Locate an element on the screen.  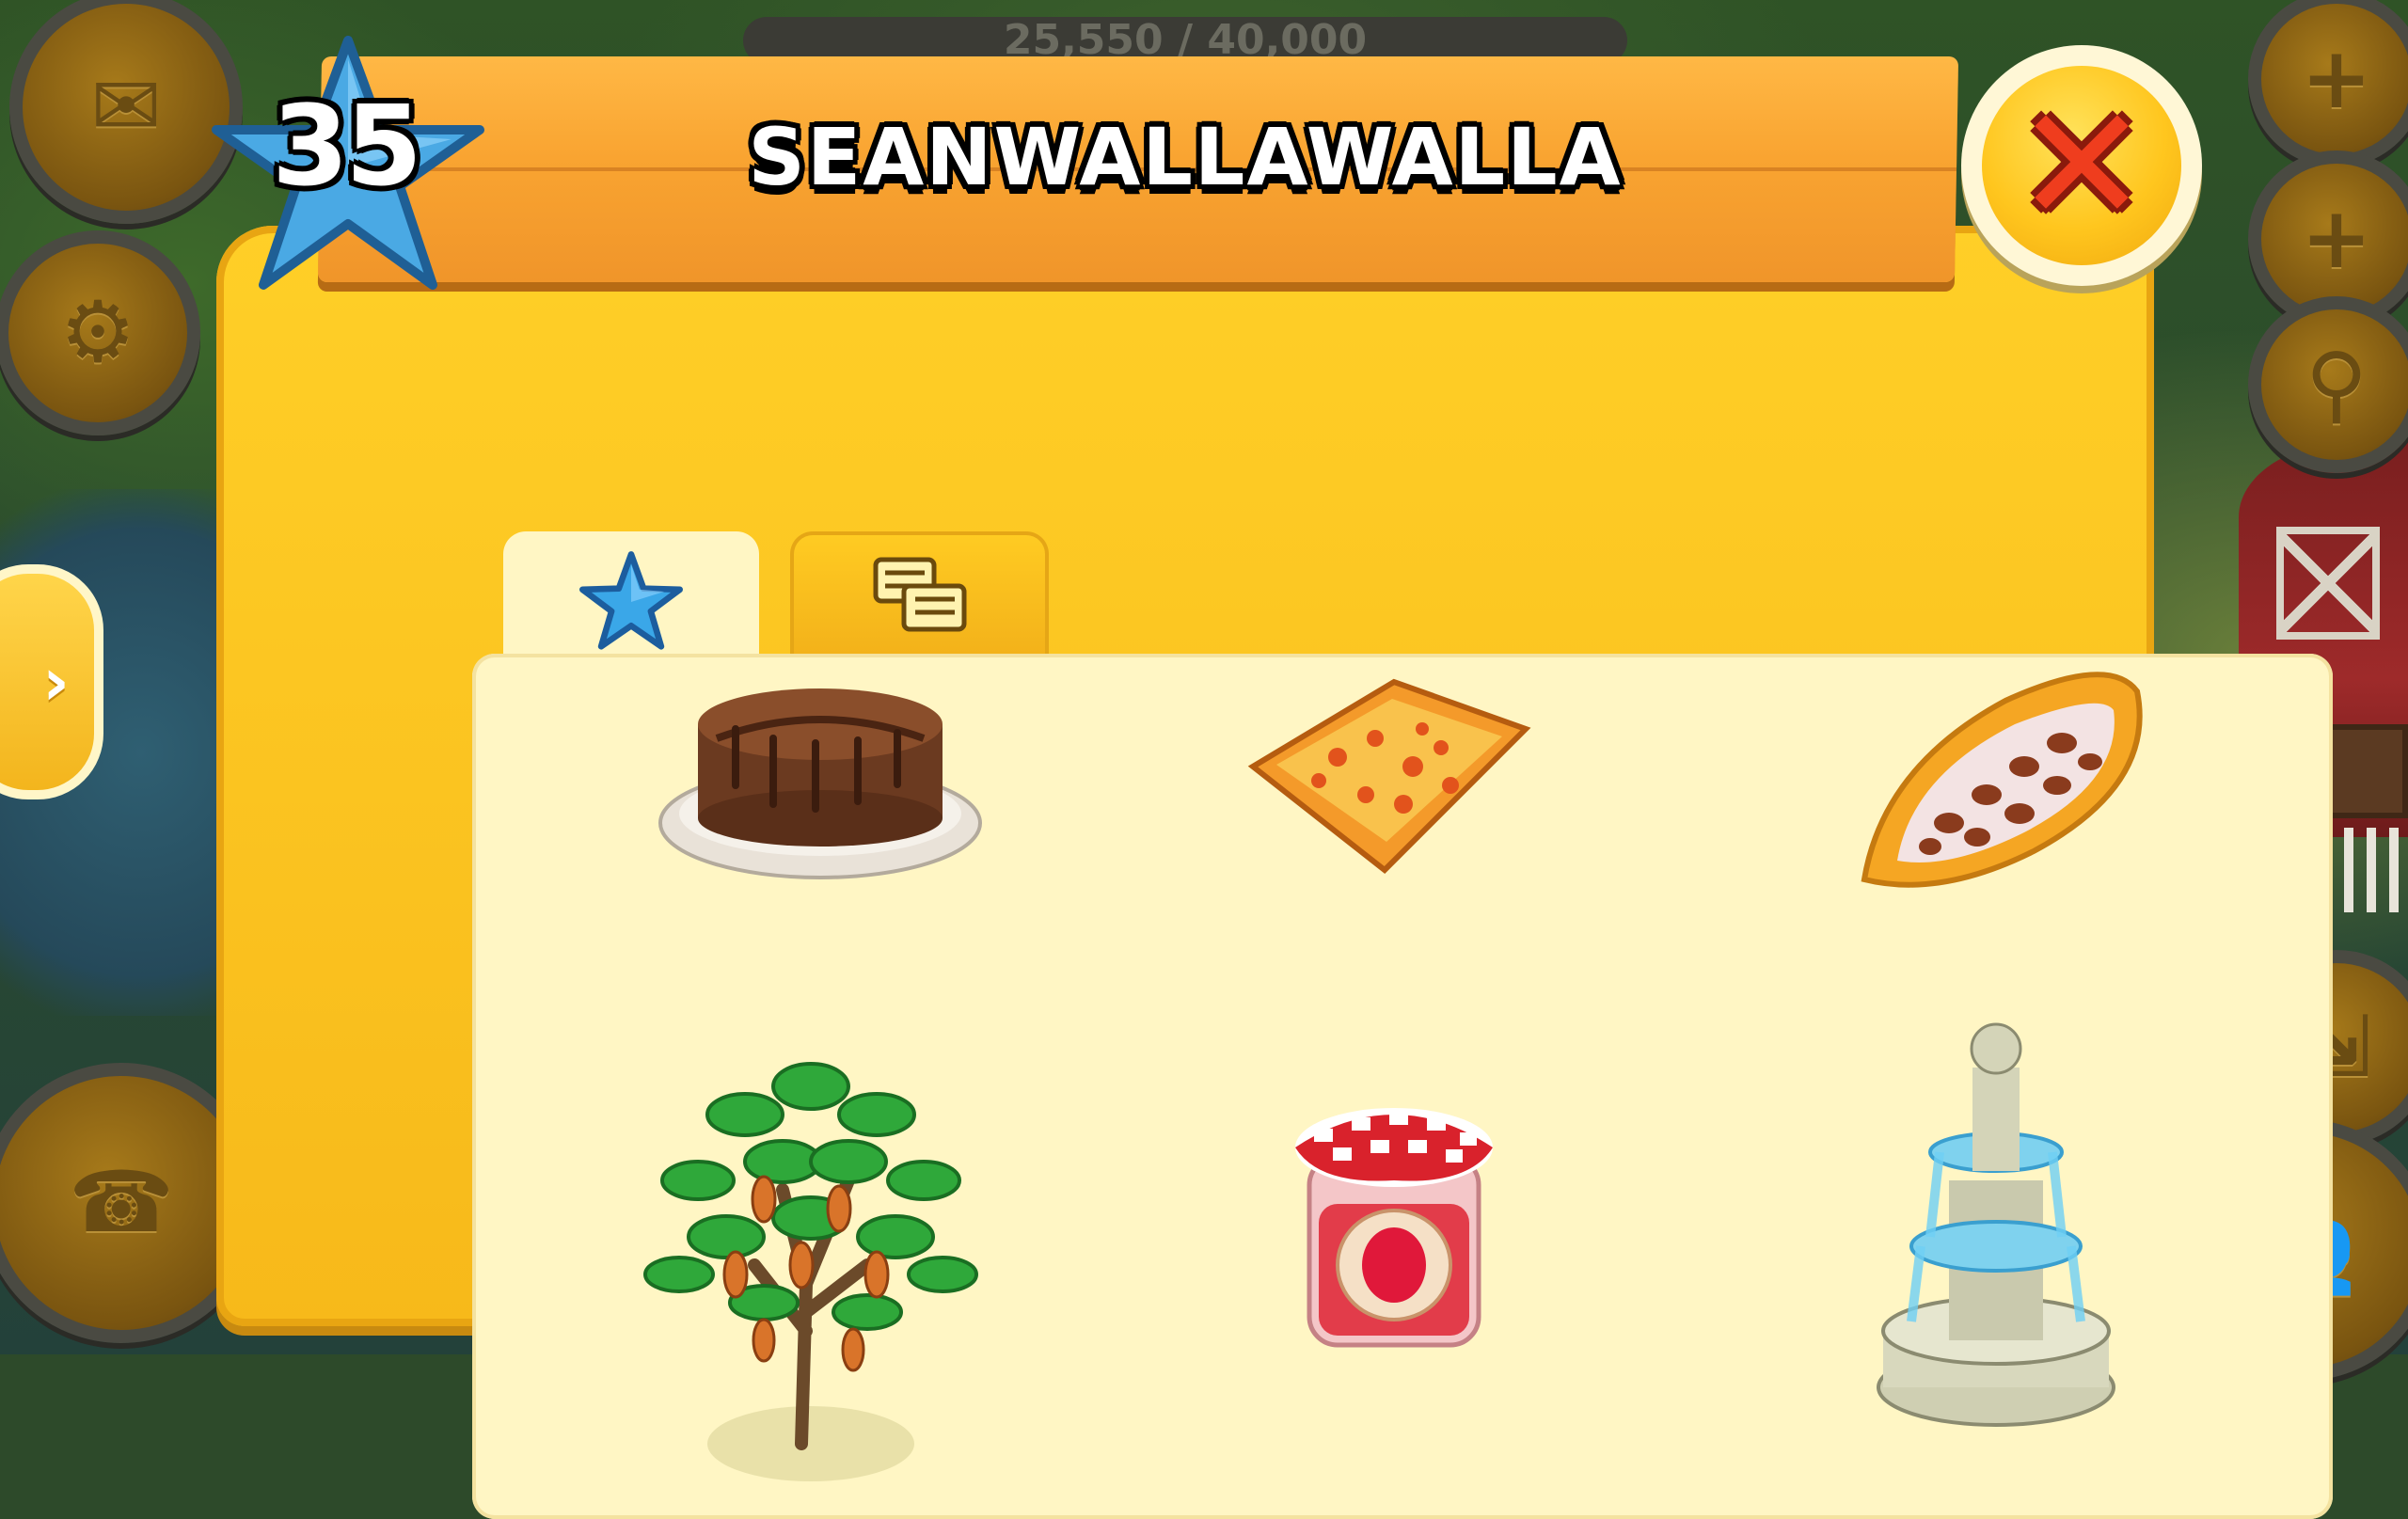
close-button-face: ✕ is located at coordinates (2082, 165).